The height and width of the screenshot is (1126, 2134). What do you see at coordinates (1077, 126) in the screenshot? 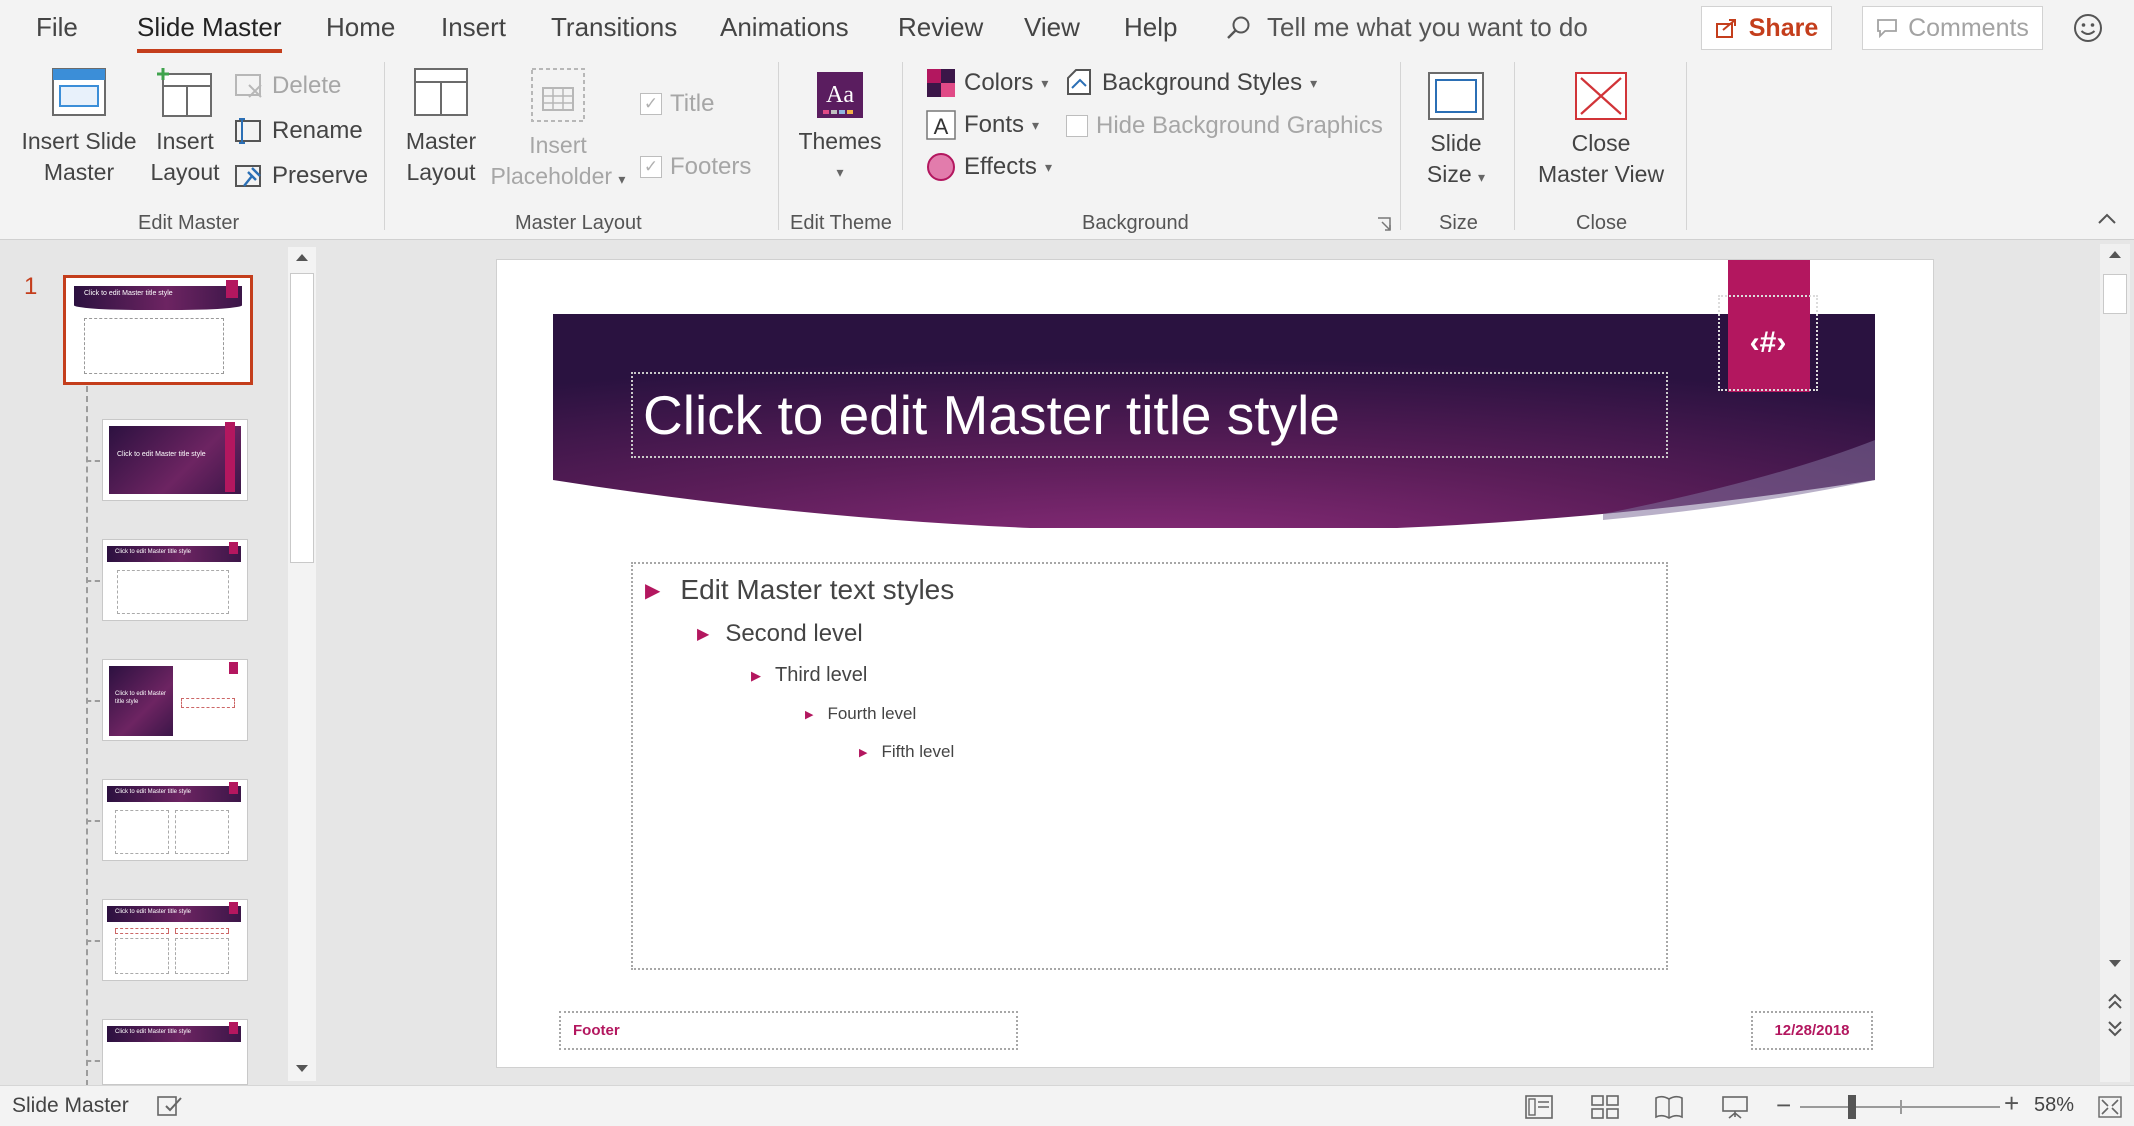
I see `checkbox-unchecked-icon` at bounding box center [1077, 126].